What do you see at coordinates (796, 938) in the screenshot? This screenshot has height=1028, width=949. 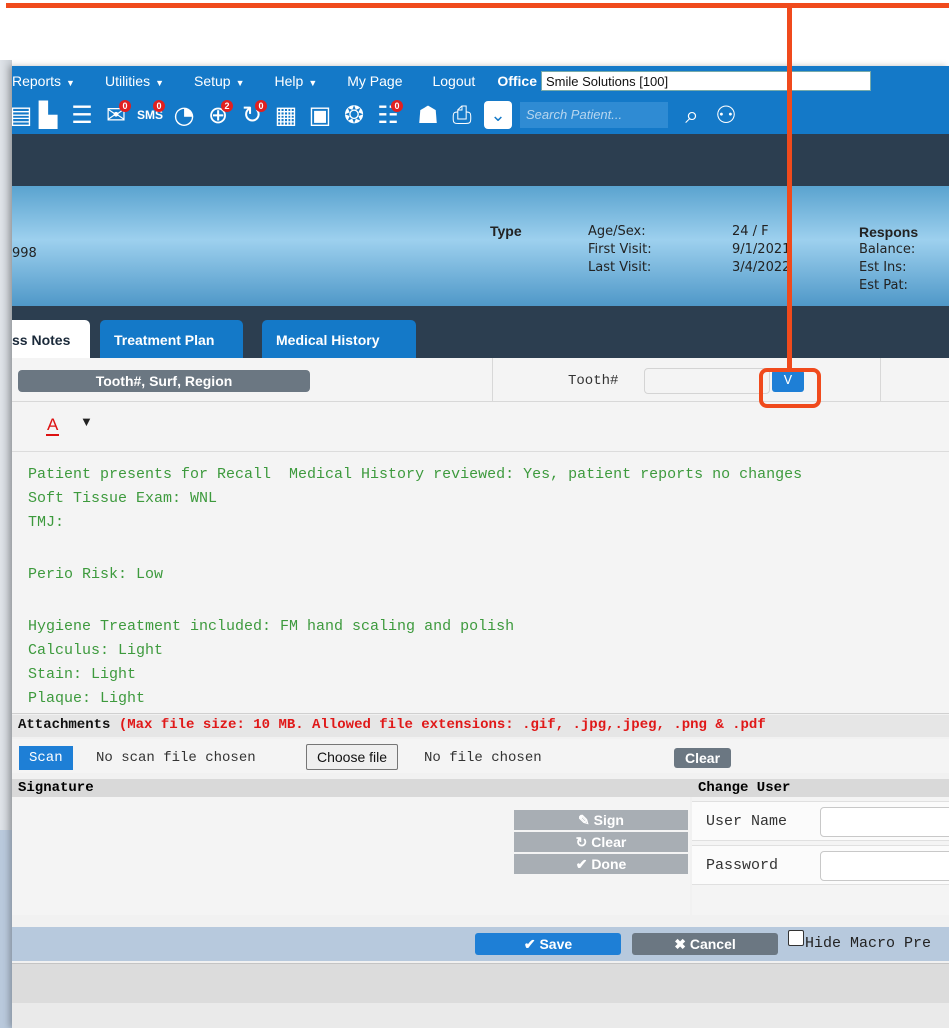 I see `hide-macro-checkbox` at bounding box center [796, 938].